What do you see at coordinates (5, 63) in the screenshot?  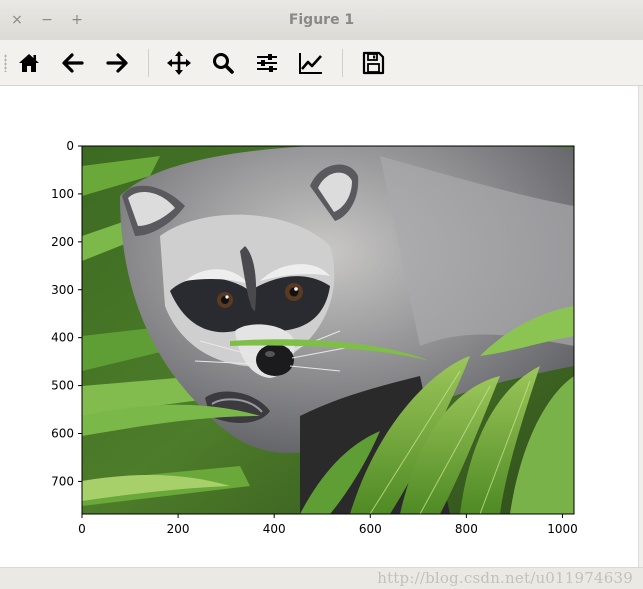 I see `toolbar-grip` at bounding box center [5, 63].